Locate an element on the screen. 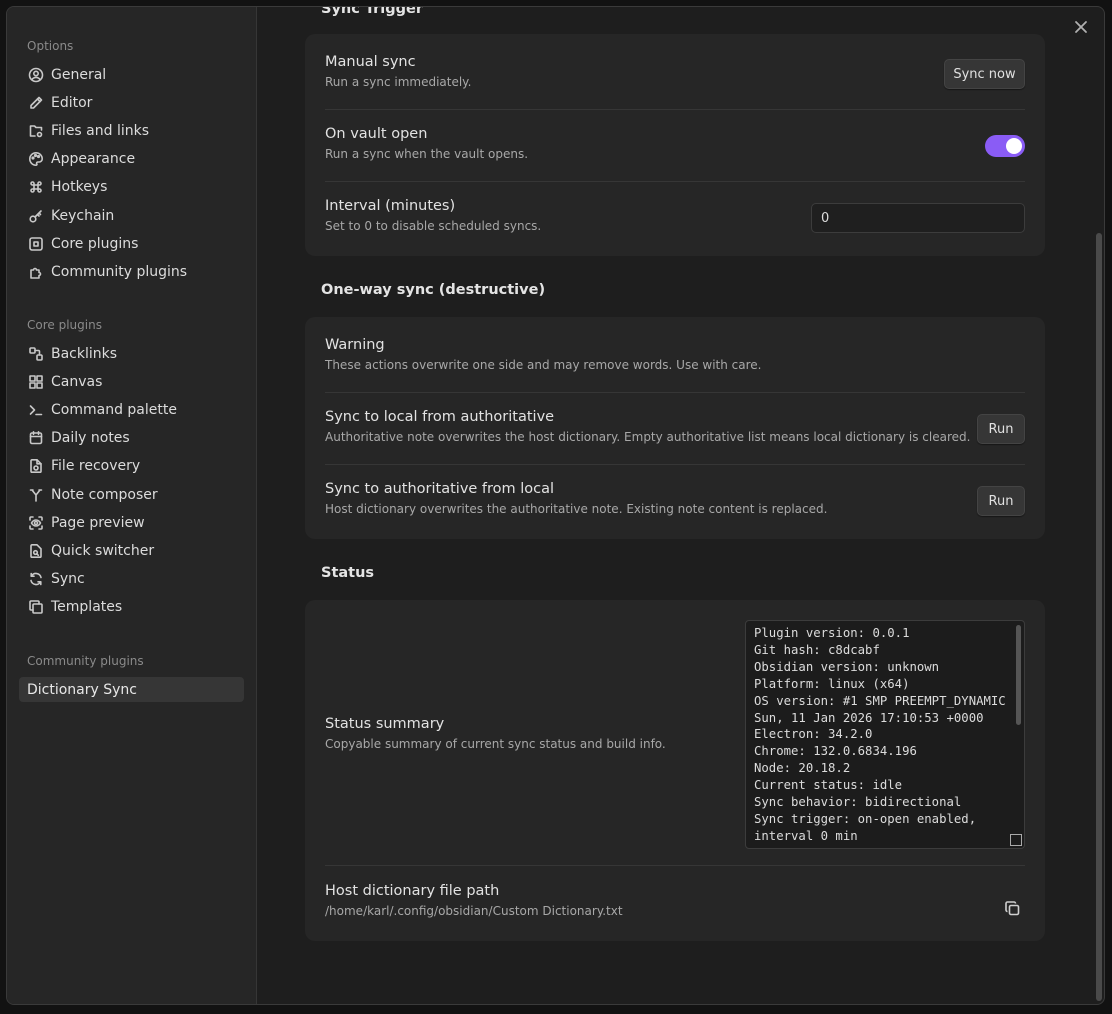  sidebar-item-command-palette: Command palette is located at coordinates (131, 410).